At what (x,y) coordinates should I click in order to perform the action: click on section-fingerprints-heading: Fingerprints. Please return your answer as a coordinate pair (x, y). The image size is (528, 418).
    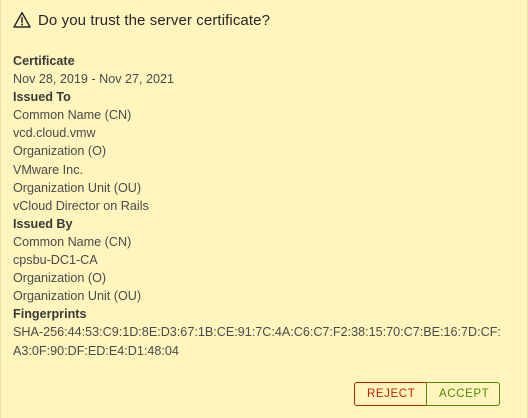
    Looking at the image, I should click on (50, 314).